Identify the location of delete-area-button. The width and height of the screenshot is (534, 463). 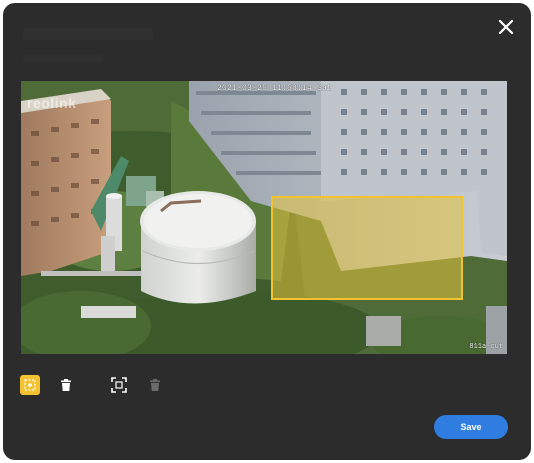
(66, 385).